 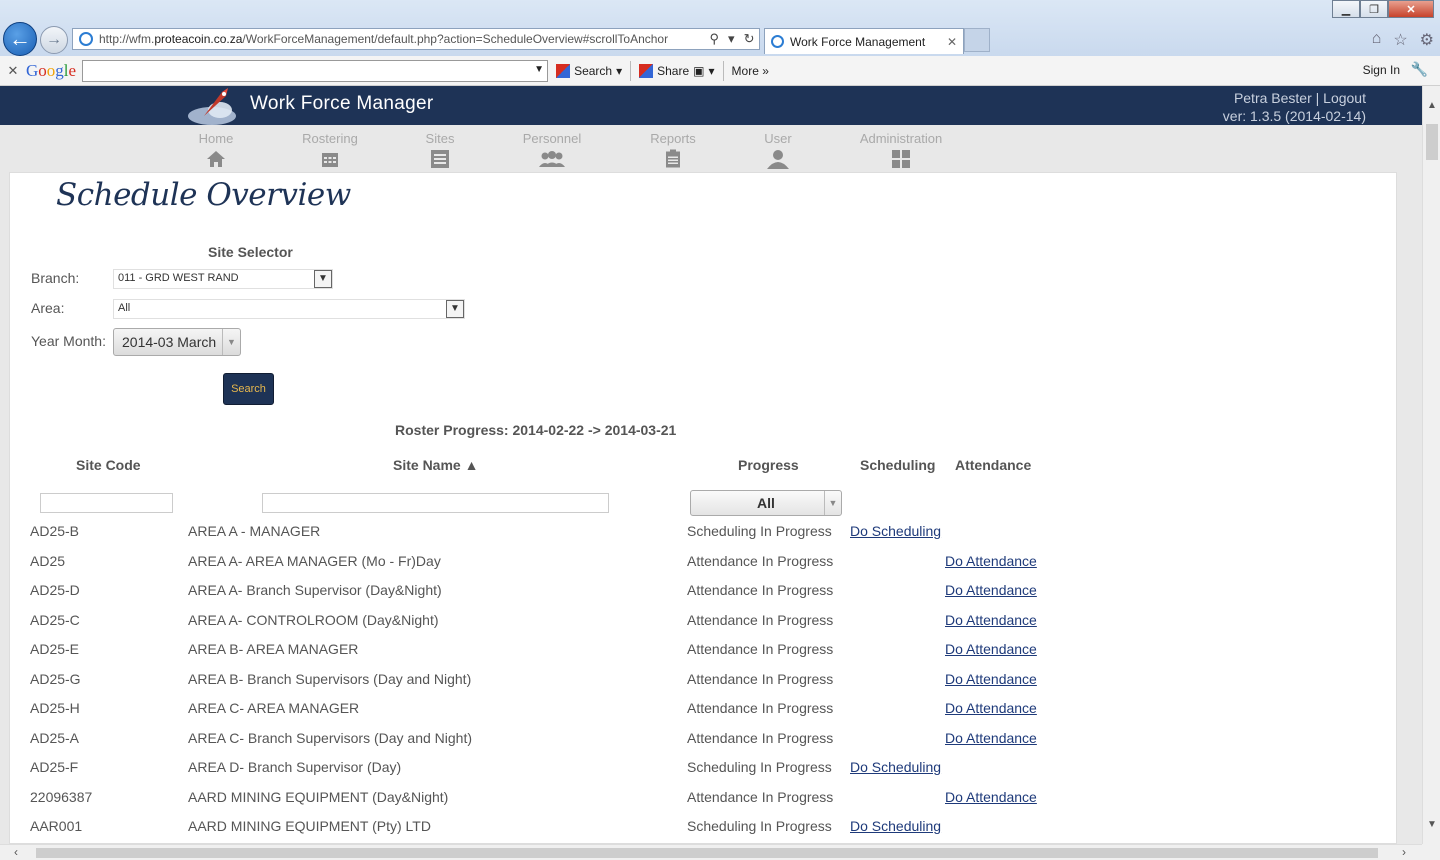 I want to click on nav-sites: Sites, so click(x=440, y=150).